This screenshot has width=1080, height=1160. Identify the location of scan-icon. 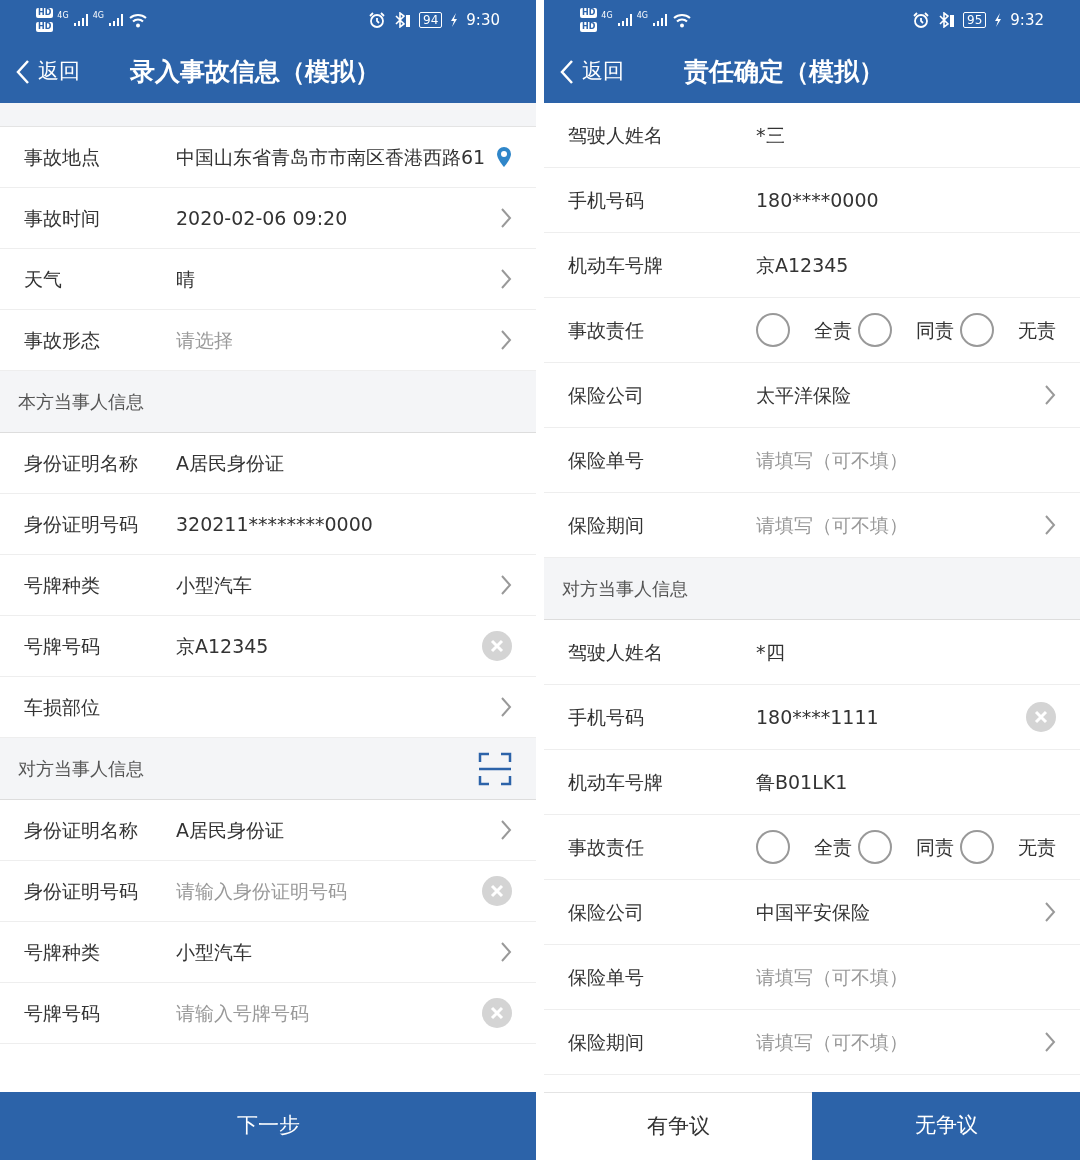
(495, 768).